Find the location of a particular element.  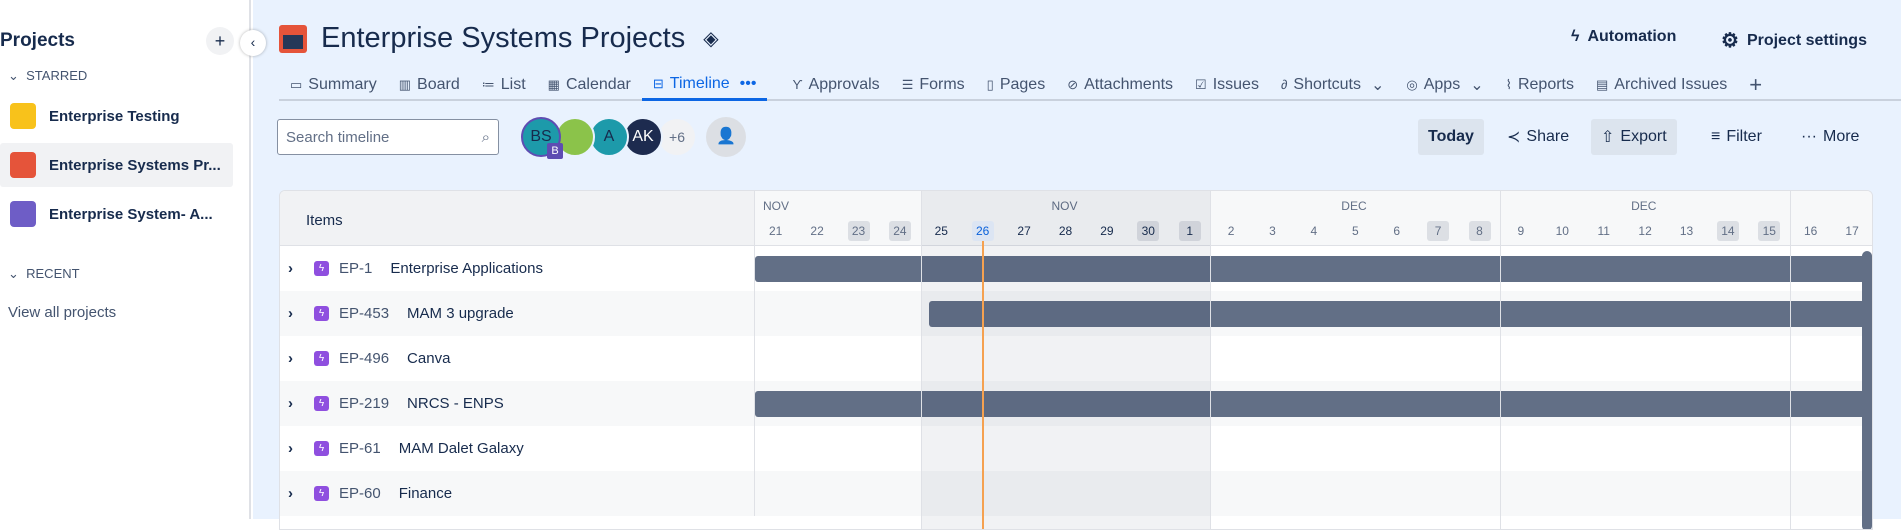

sidebar-title: Projects is located at coordinates (37, 40).